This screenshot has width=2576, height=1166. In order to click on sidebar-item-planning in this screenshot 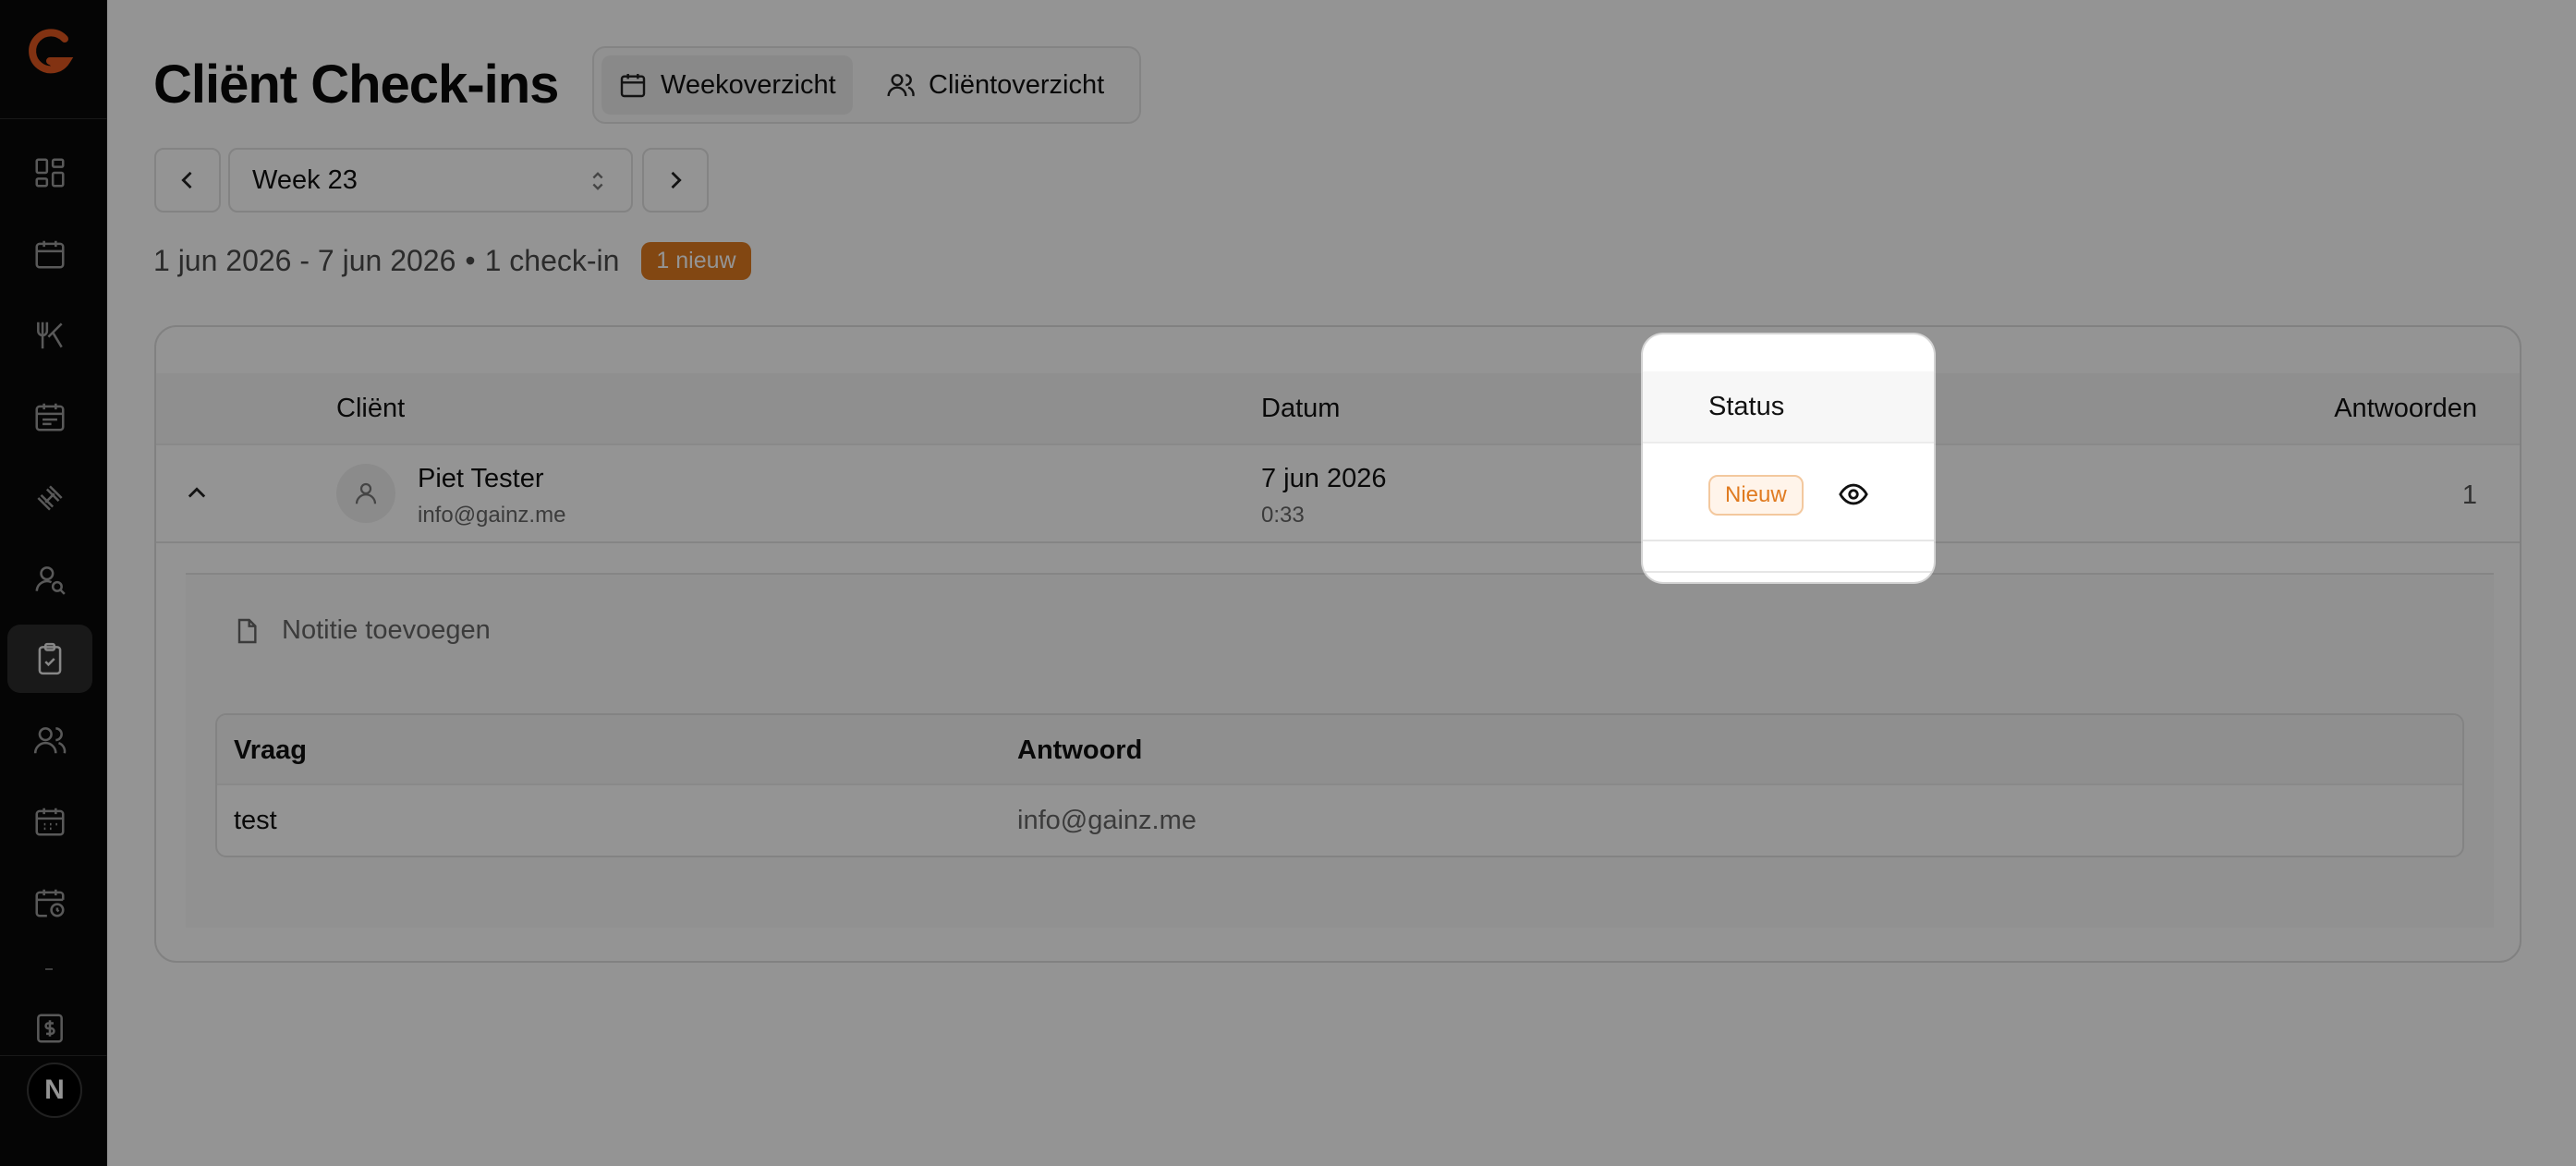, I will do `click(49, 417)`.